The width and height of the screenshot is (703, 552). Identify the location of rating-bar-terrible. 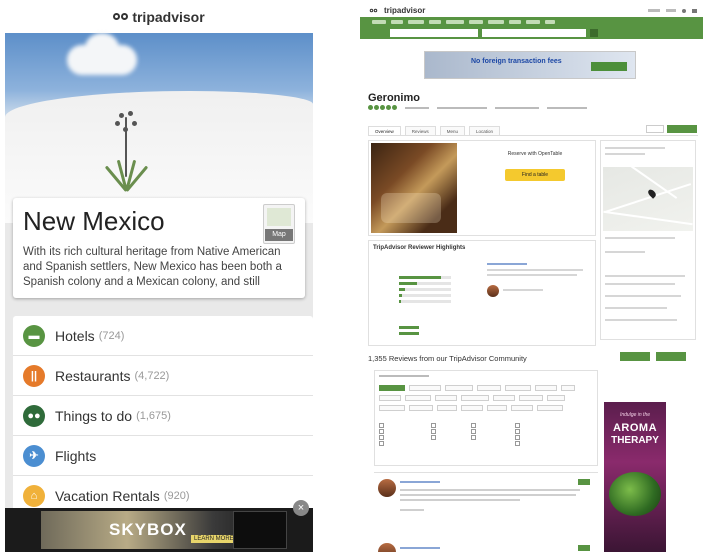
(413, 301).